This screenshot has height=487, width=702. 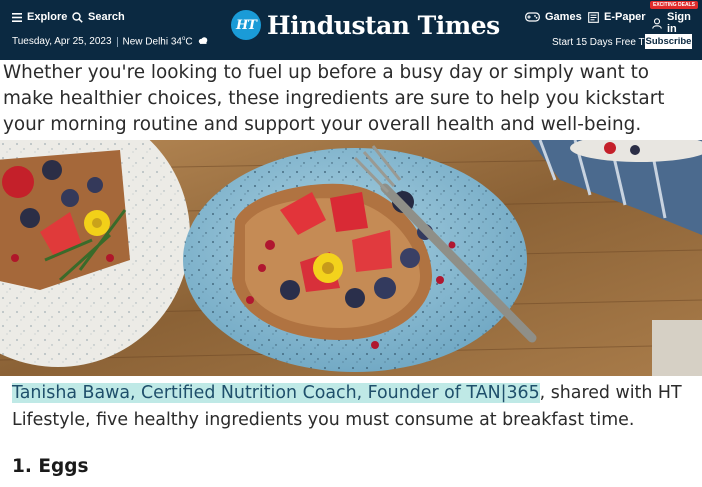 I want to click on section-heading-eggs: 1. Eggs, so click(x=50, y=466).